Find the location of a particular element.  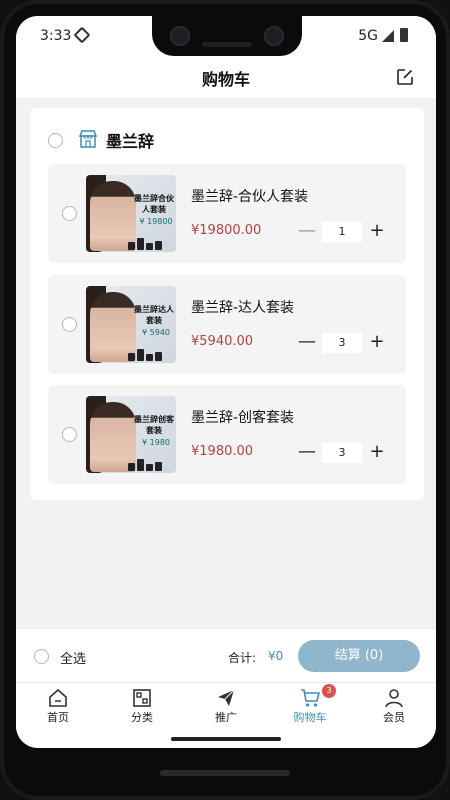

tab-home: 首页 is located at coordinates (58, 706).